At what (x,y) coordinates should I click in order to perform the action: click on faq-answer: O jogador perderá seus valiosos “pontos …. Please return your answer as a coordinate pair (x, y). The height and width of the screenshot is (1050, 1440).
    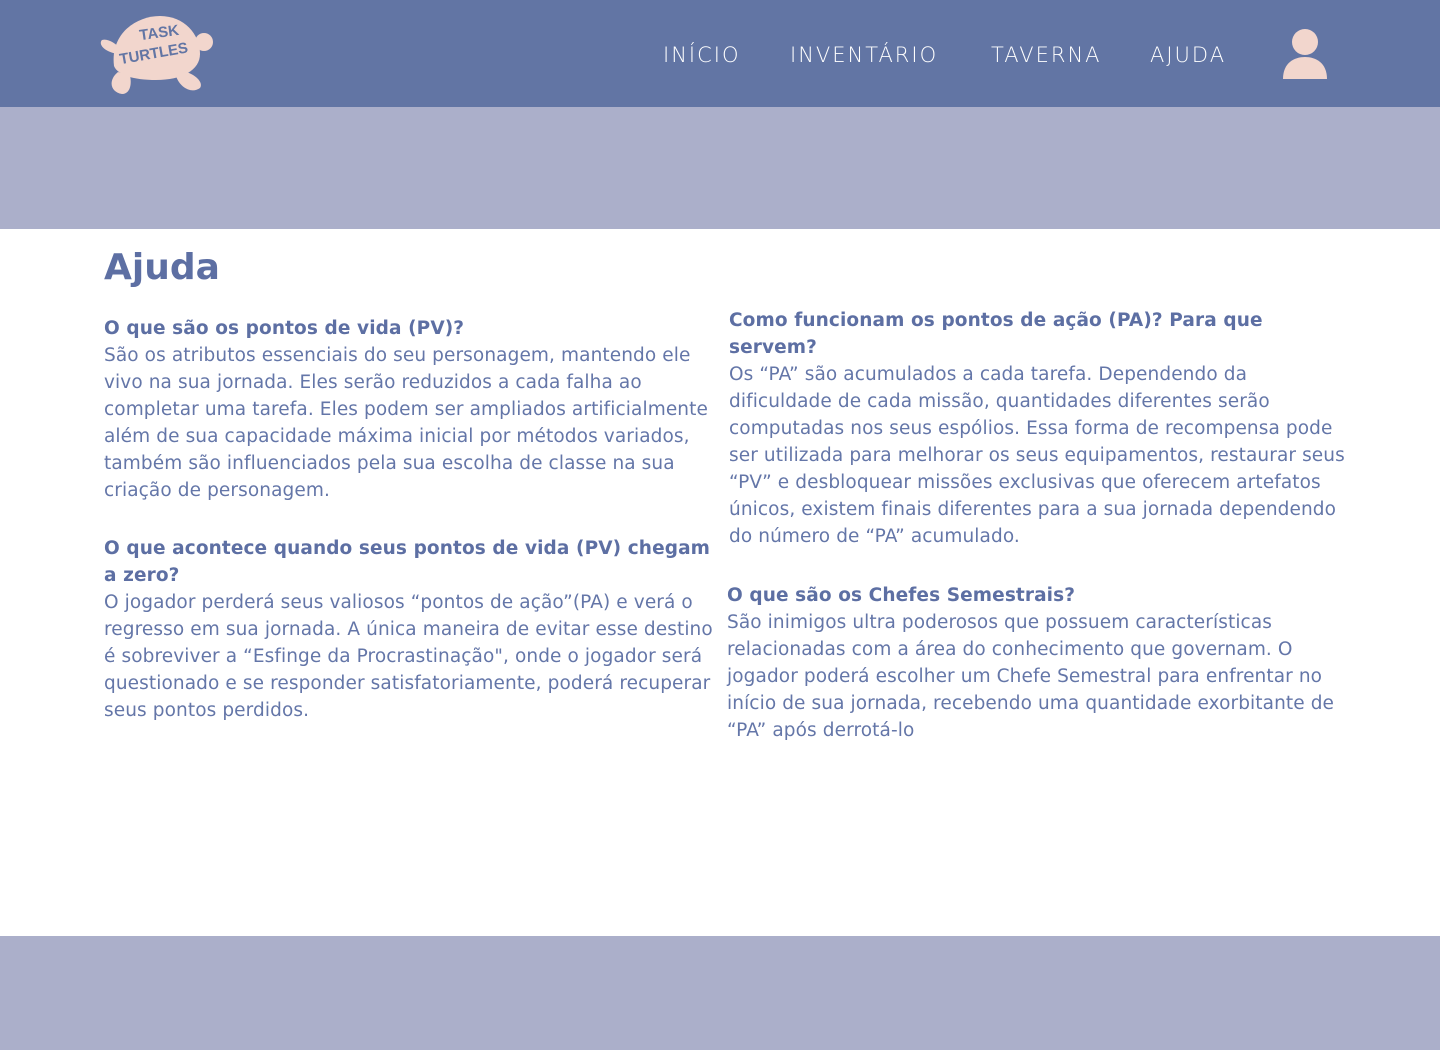
    Looking at the image, I should click on (408, 656).